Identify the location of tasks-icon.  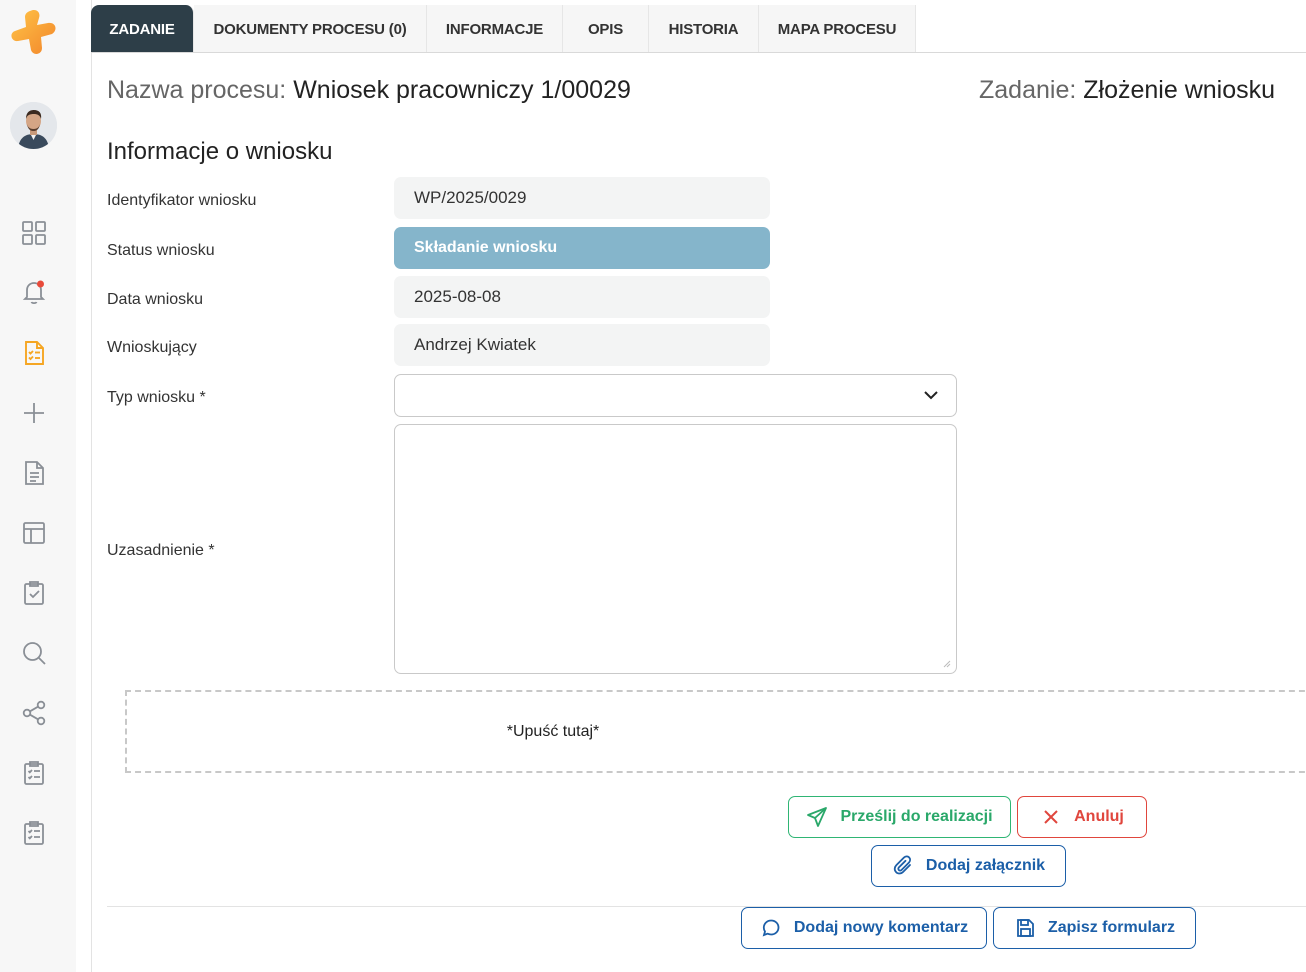
(34, 353).